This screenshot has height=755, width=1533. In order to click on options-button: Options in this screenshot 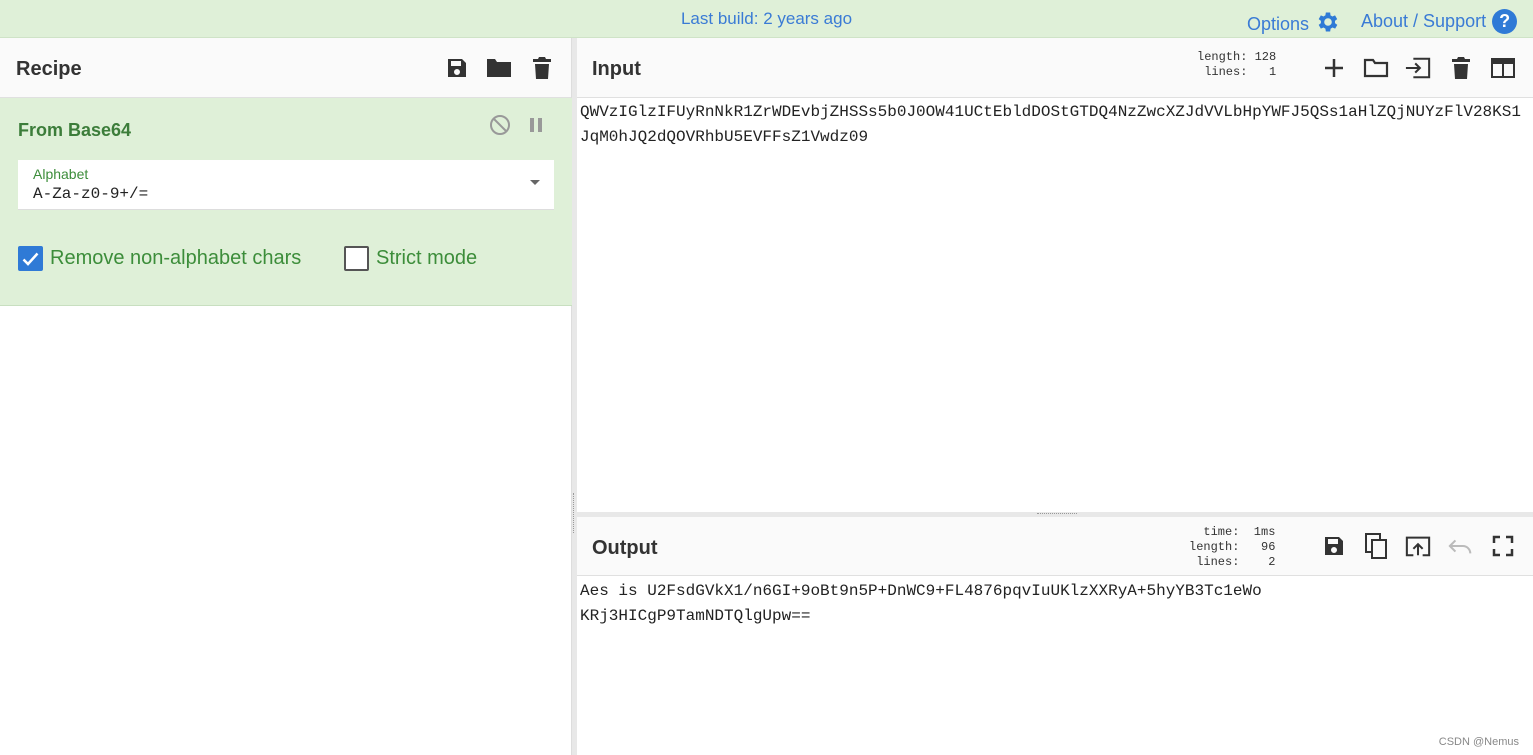, I will do `click(1294, 24)`.